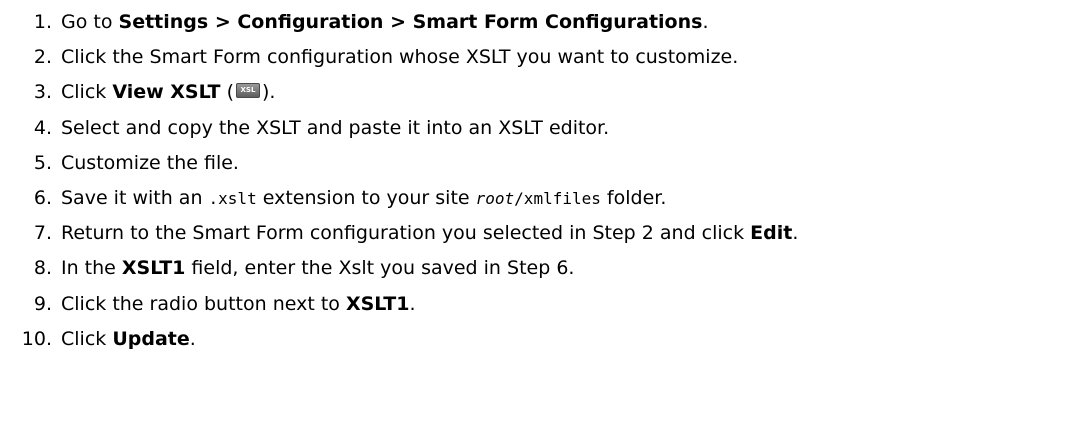 The image size is (1092, 432). What do you see at coordinates (42, 268) in the screenshot?
I see `step-number: 8.` at bounding box center [42, 268].